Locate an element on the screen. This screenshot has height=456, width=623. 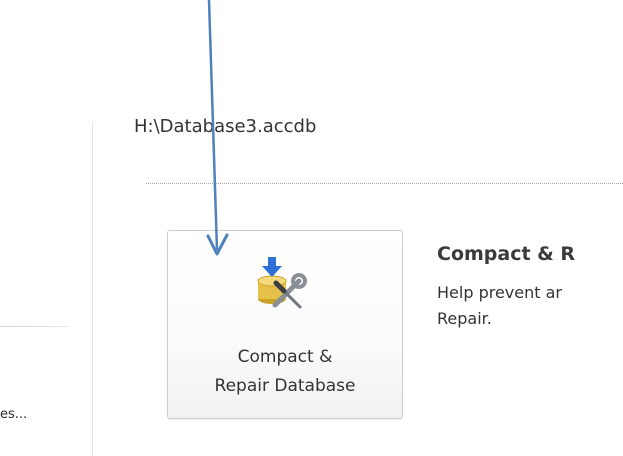
compact-repair-heading: Compact & R is located at coordinates (506, 254).